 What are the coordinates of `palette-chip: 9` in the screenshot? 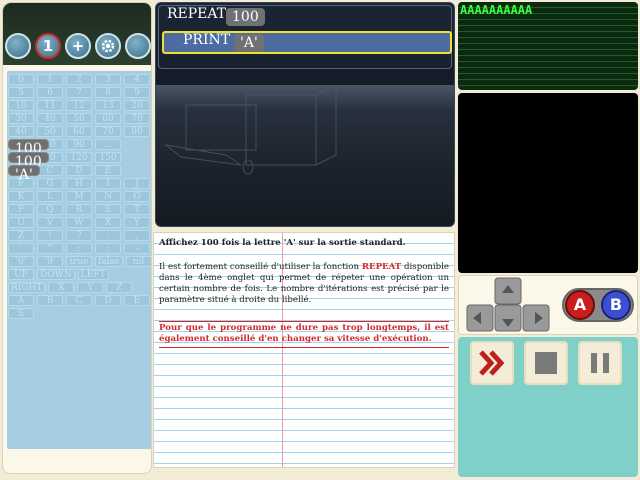 It's located at (137, 92).